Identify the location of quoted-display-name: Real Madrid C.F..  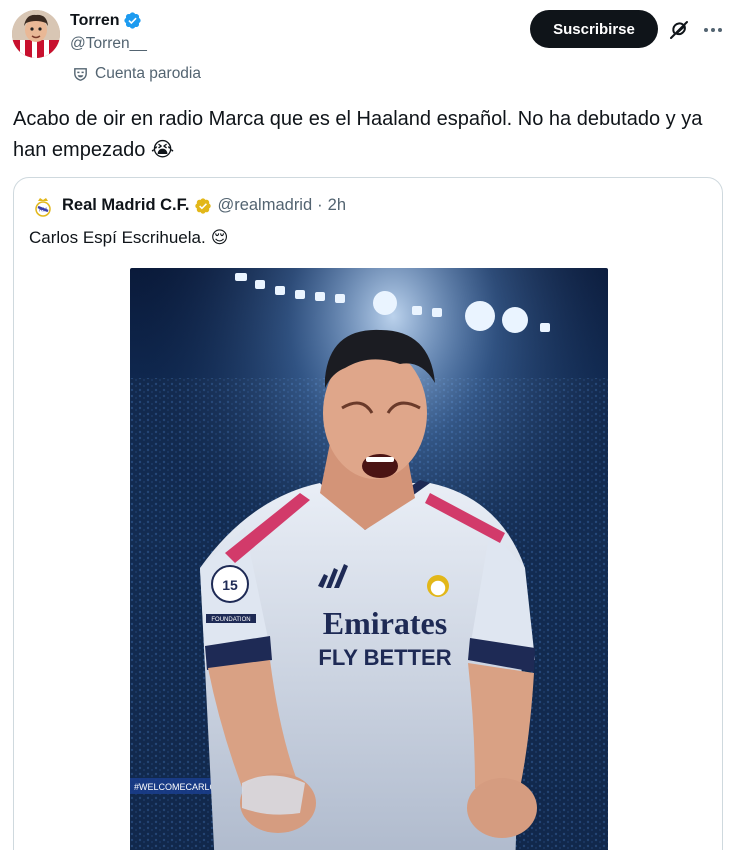
(125, 205).